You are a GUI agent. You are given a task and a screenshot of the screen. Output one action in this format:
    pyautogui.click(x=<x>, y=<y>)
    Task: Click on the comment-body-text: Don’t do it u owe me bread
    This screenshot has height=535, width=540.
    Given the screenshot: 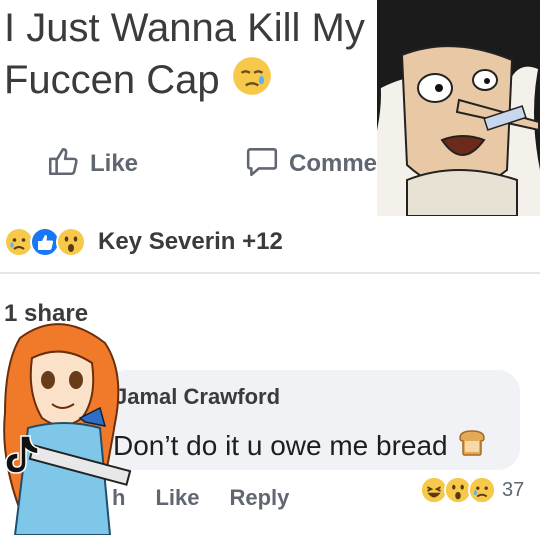 What is the action you would take?
    pyautogui.click(x=280, y=445)
    